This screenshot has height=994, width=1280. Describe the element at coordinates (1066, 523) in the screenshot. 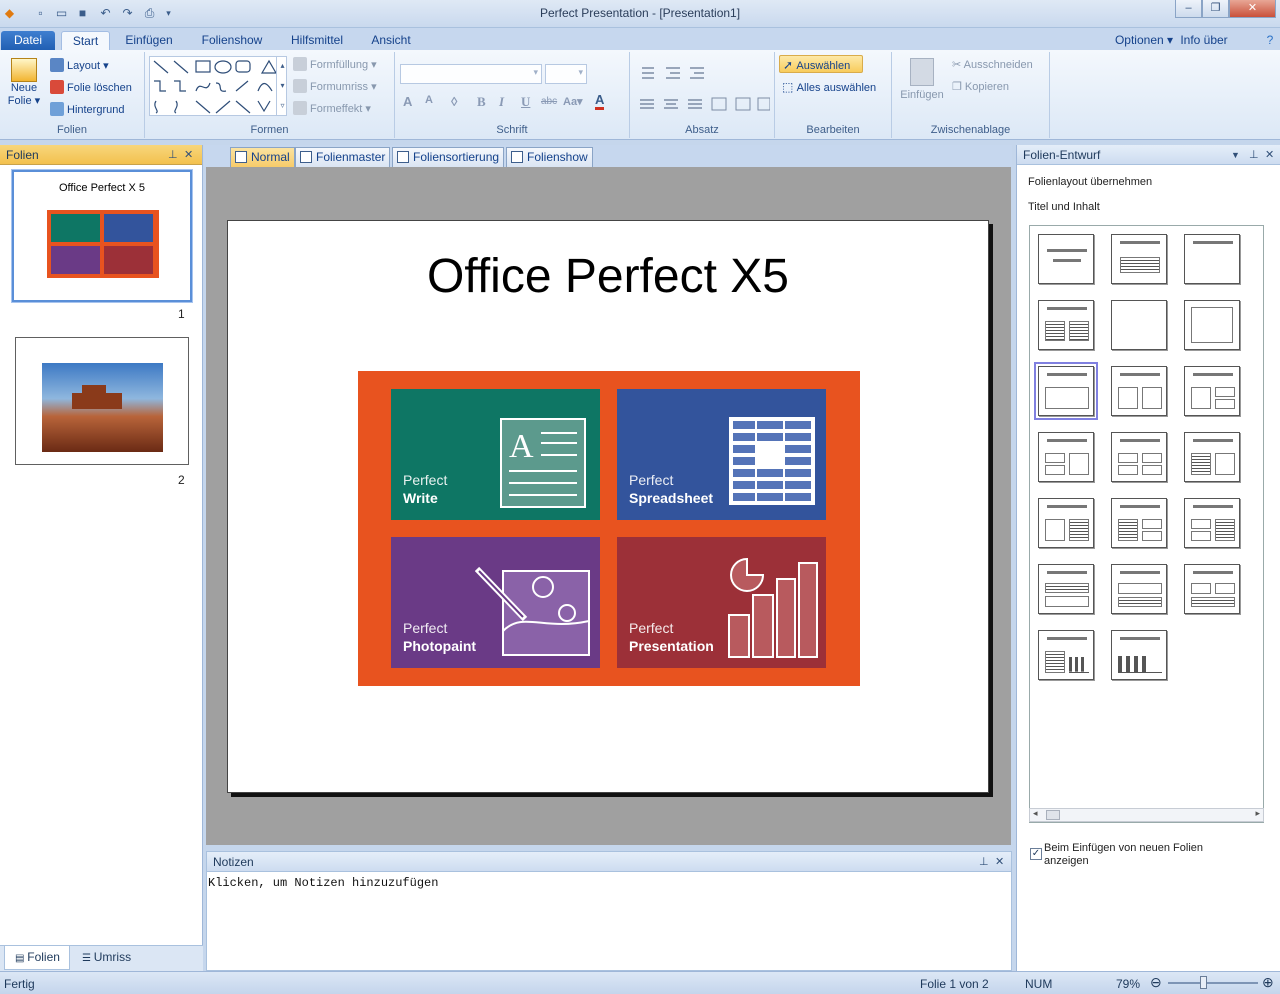

I see `layout-content-text` at that location.